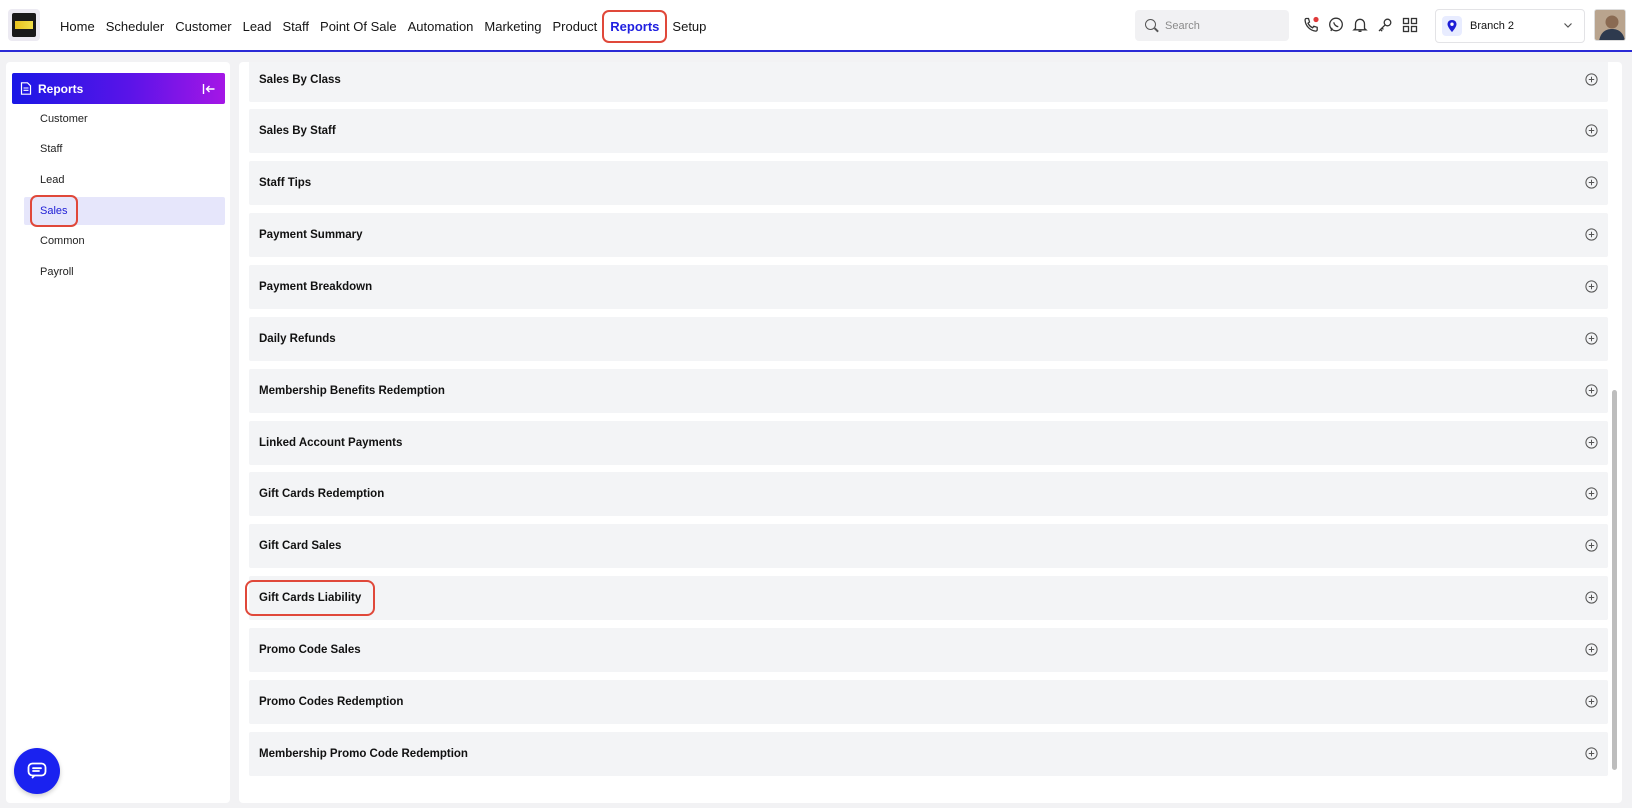 This screenshot has height=808, width=1632. I want to click on user-avatar, so click(1610, 25).